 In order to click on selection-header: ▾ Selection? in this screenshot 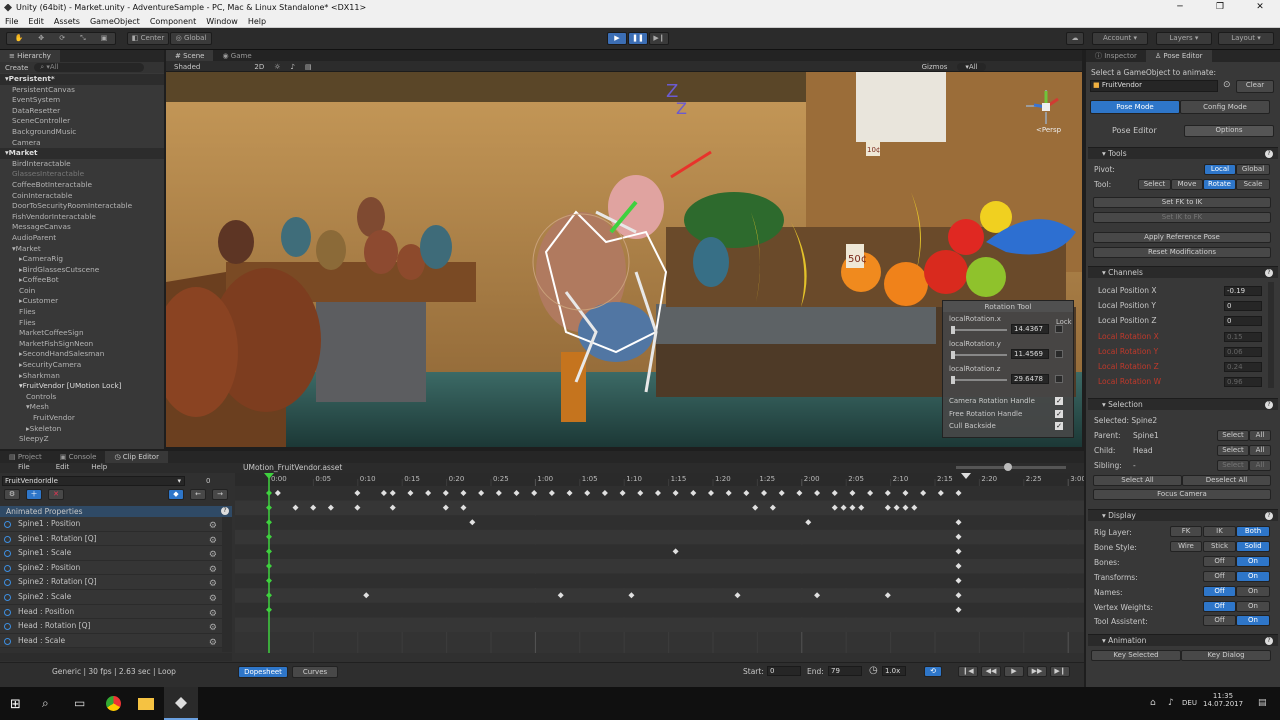, I will do `click(1183, 404)`.